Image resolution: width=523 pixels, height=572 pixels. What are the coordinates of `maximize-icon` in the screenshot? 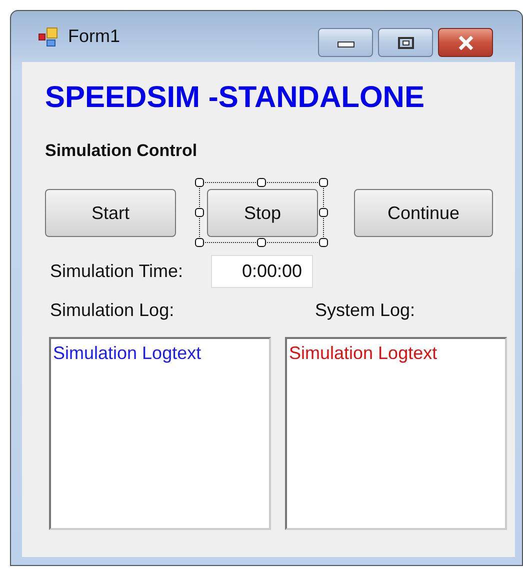 It's located at (406, 43).